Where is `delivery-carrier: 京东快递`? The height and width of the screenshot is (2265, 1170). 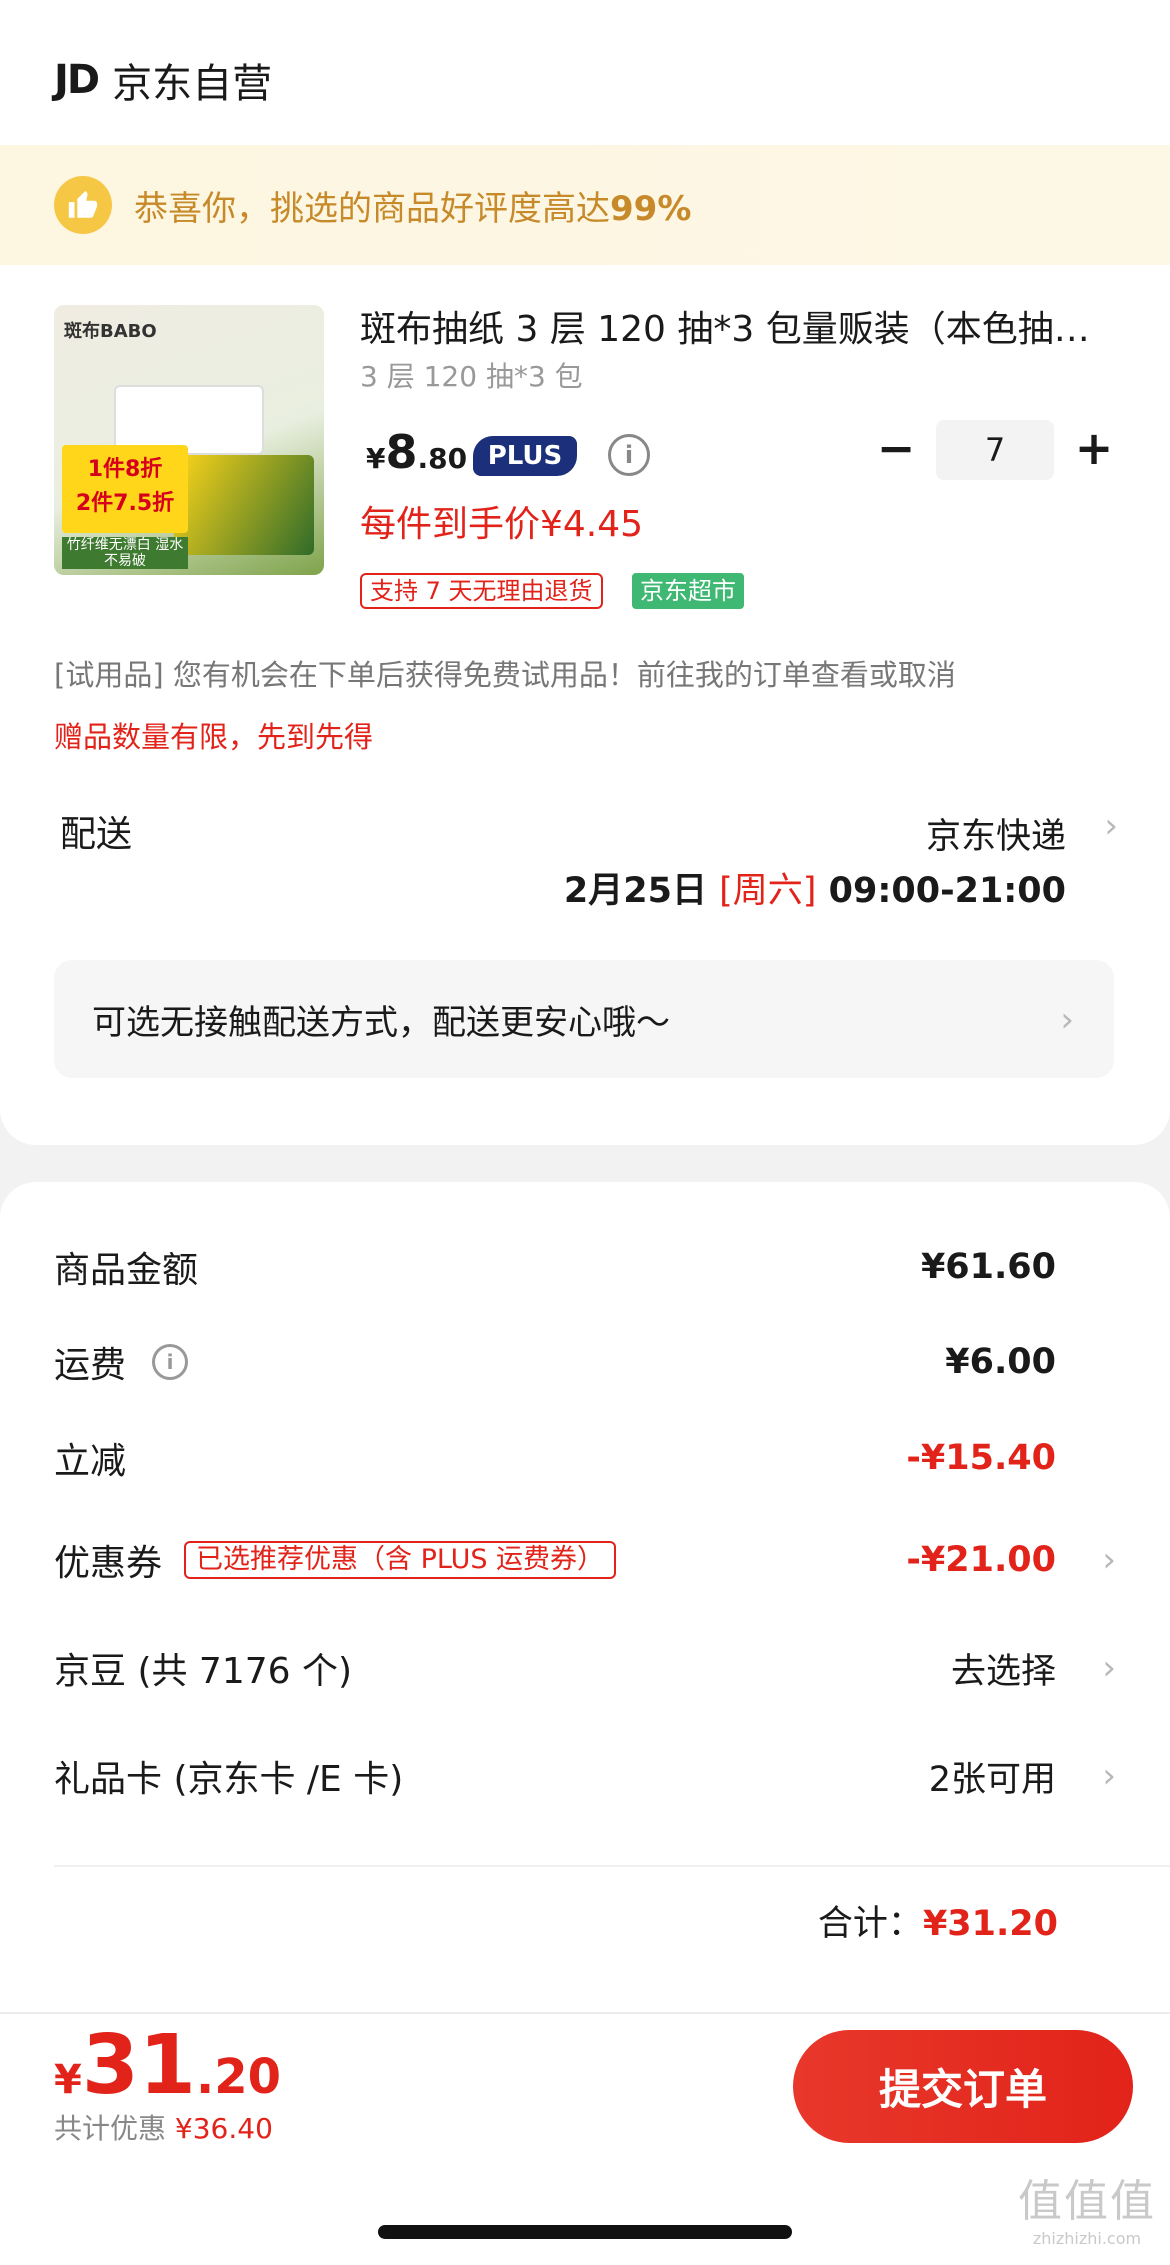
delivery-carrier: 京东快递 is located at coordinates (996, 833).